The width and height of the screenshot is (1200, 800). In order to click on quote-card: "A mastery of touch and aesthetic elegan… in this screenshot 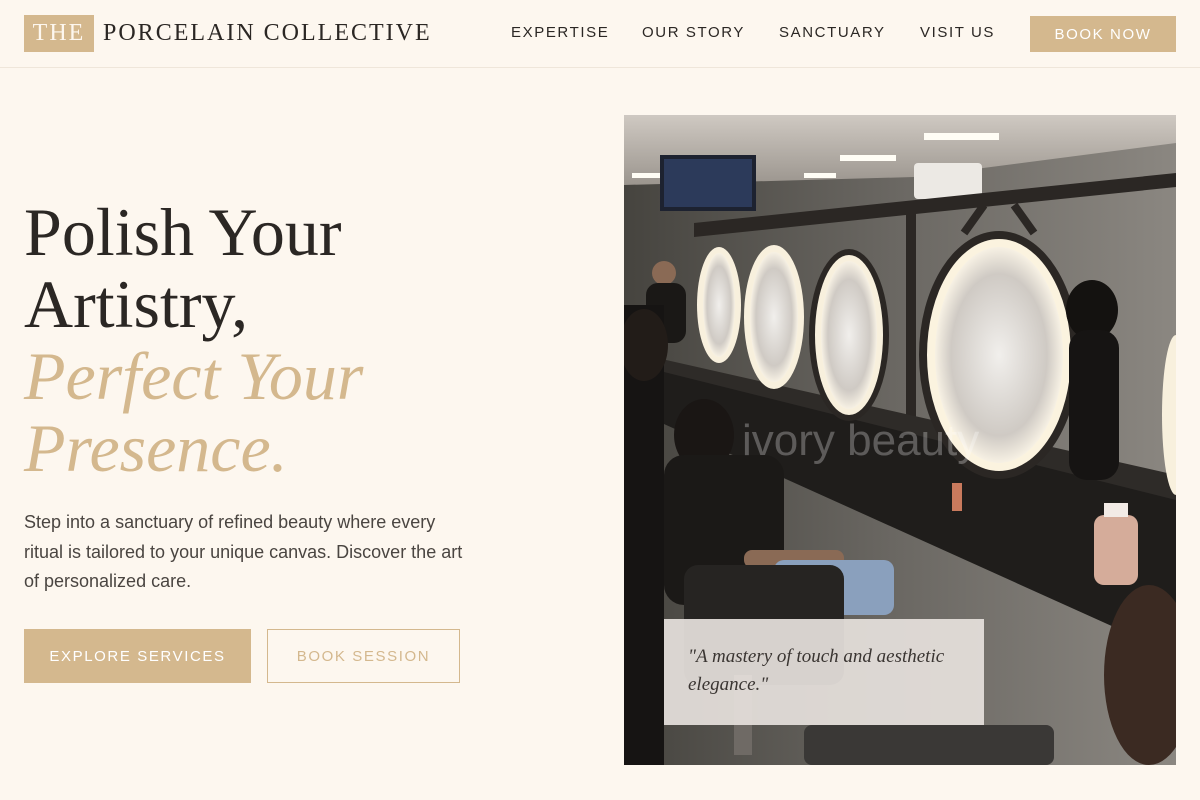, I will do `click(824, 672)`.